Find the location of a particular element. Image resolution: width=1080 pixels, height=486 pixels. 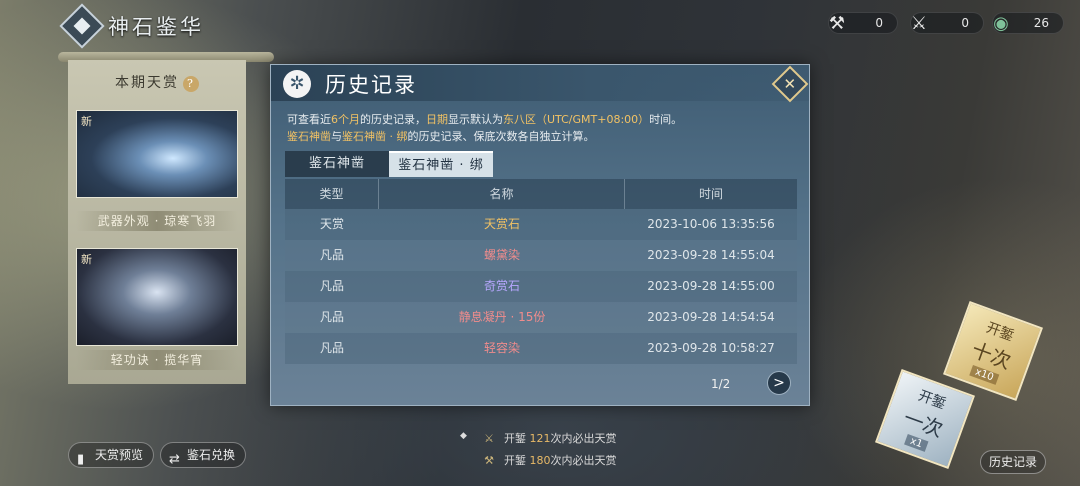

currency-jade-value: 26 is located at coordinates (1041, 23).